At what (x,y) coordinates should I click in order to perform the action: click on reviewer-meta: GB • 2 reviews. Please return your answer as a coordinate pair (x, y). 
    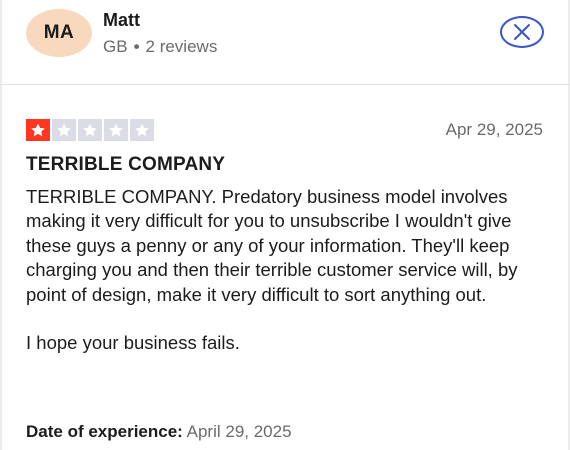
    Looking at the image, I should click on (160, 47).